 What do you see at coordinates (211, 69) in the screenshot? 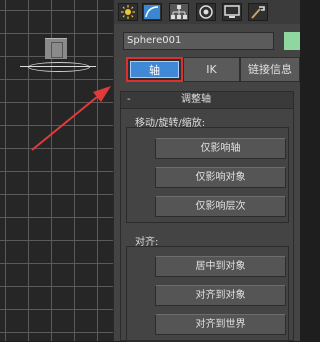
I see `ik-tab-button: IK` at bounding box center [211, 69].